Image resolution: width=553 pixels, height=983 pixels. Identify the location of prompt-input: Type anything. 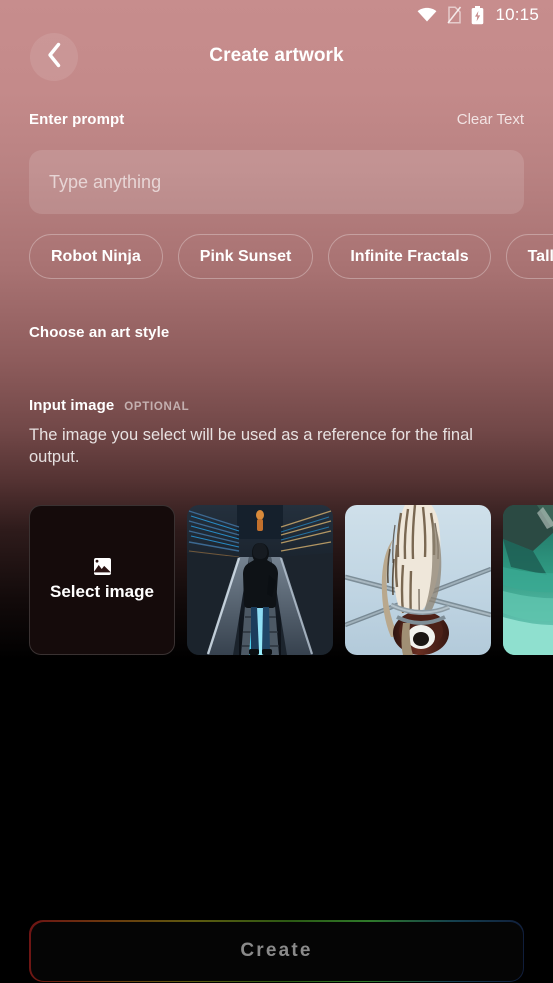
(276, 182).